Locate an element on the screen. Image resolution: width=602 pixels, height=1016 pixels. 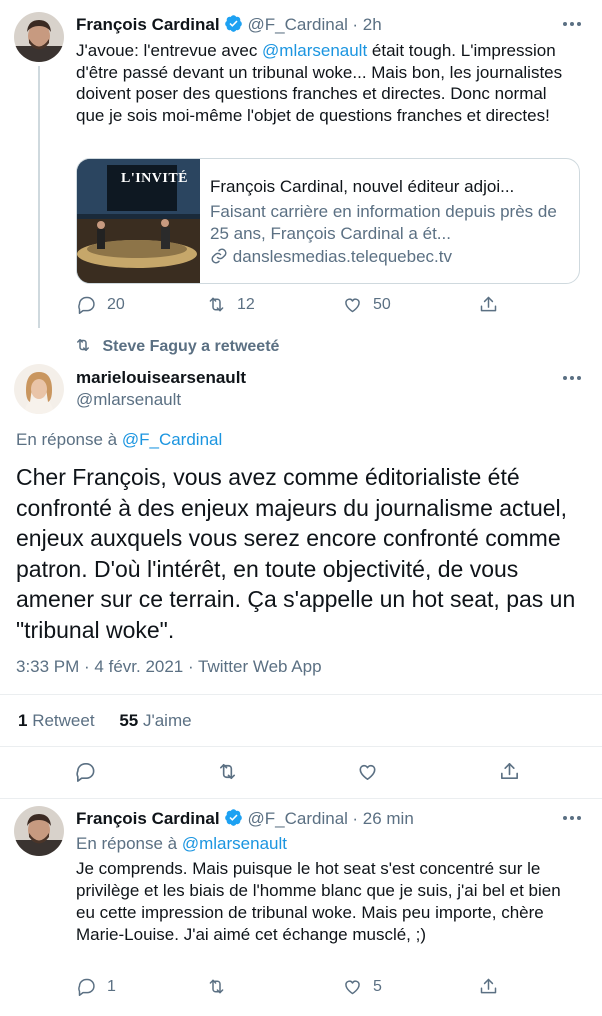
tweet-meta: 3:33 PM · 4 févr. 2021 · Twitter Web App is located at coordinates (169, 667).